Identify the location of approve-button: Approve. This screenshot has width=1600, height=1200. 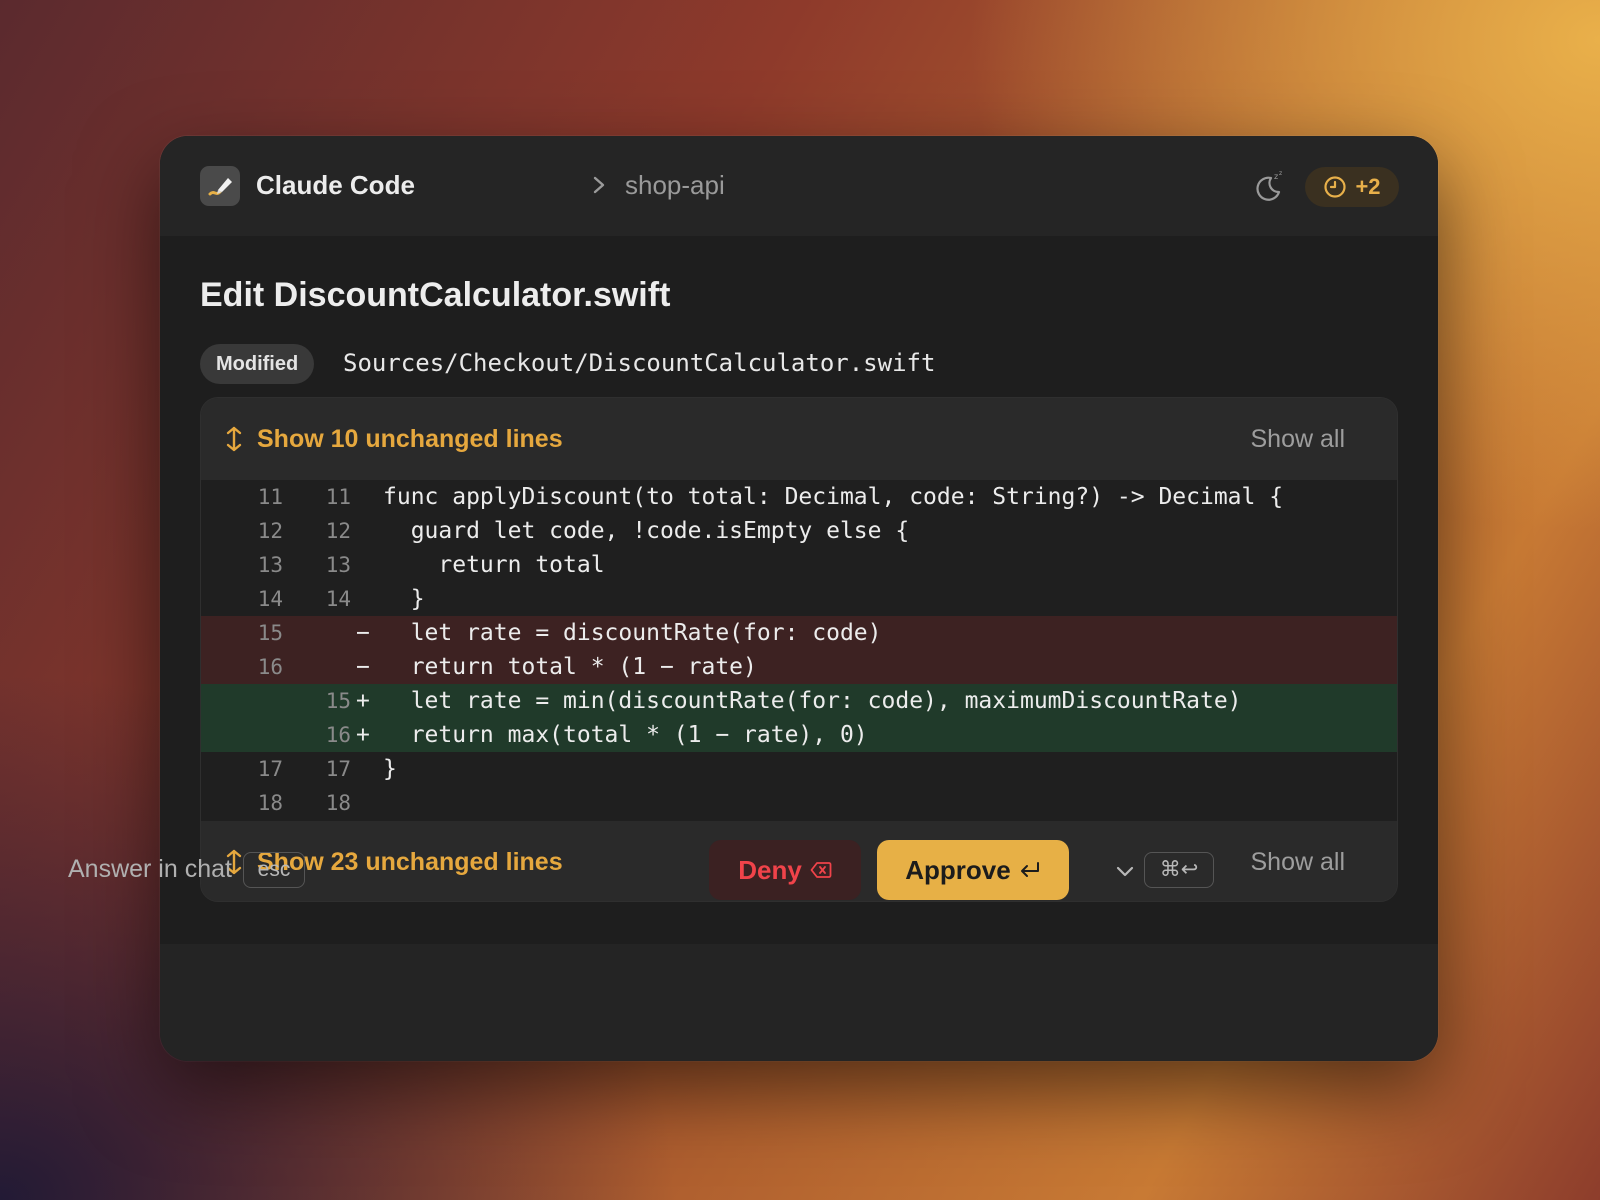
(973, 870).